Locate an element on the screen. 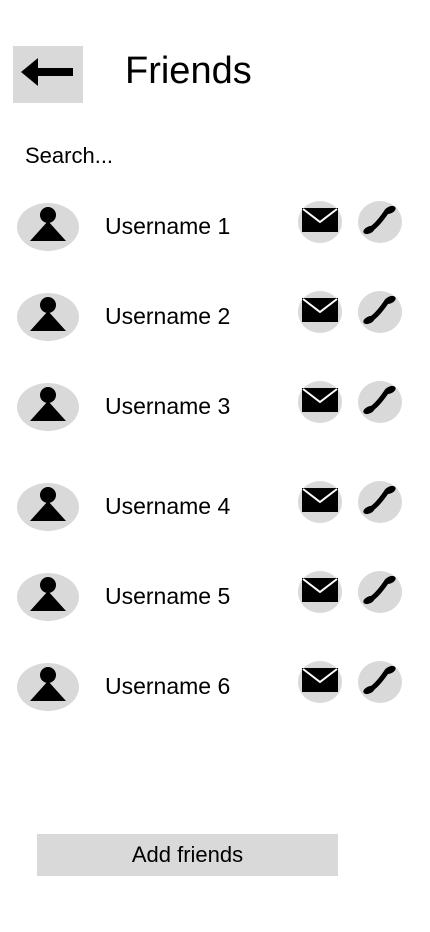 This screenshot has height=932, width=430. friend-username: Username 4 is located at coordinates (168, 506).